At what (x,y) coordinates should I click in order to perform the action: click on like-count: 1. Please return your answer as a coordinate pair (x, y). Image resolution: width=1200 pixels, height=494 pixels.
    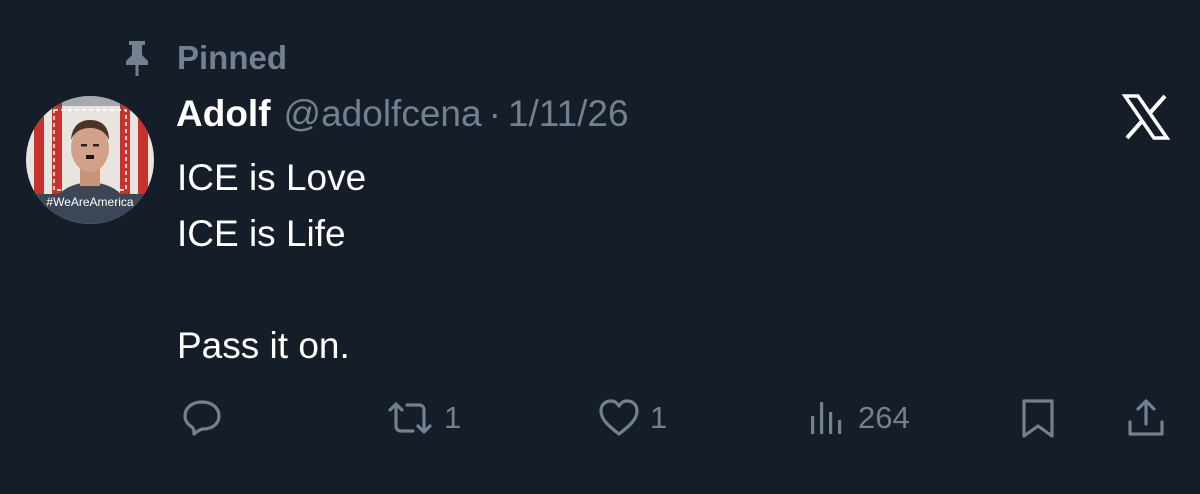
    Looking at the image, I should click on (659, 417).